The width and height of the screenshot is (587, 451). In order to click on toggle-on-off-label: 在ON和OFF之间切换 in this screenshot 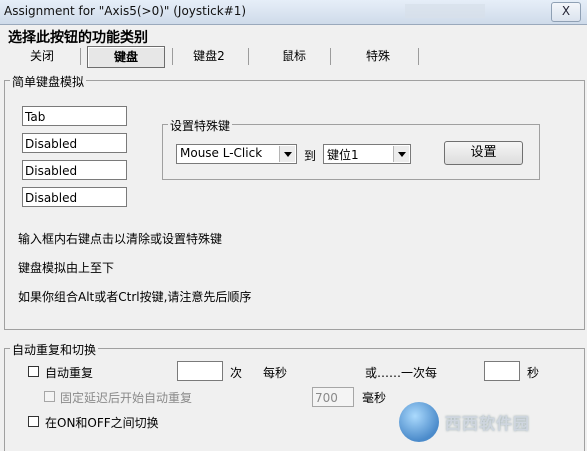, I will do `click(102, 423)`.